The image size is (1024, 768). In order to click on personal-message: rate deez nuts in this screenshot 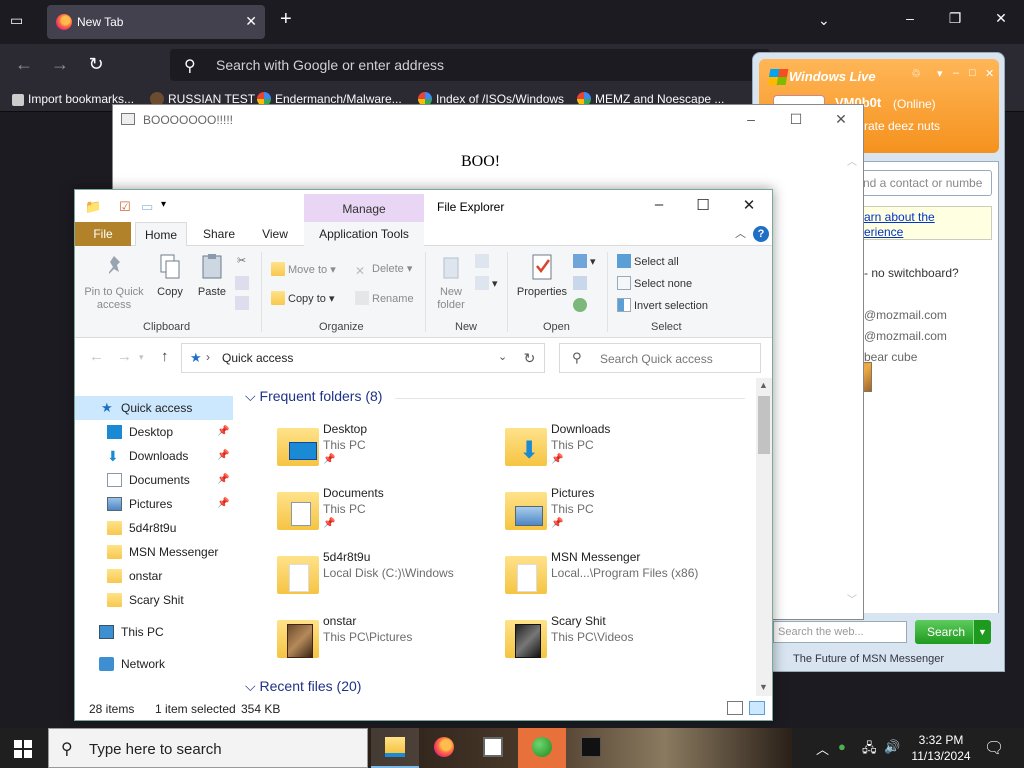, I will do `click(902, 126)`.